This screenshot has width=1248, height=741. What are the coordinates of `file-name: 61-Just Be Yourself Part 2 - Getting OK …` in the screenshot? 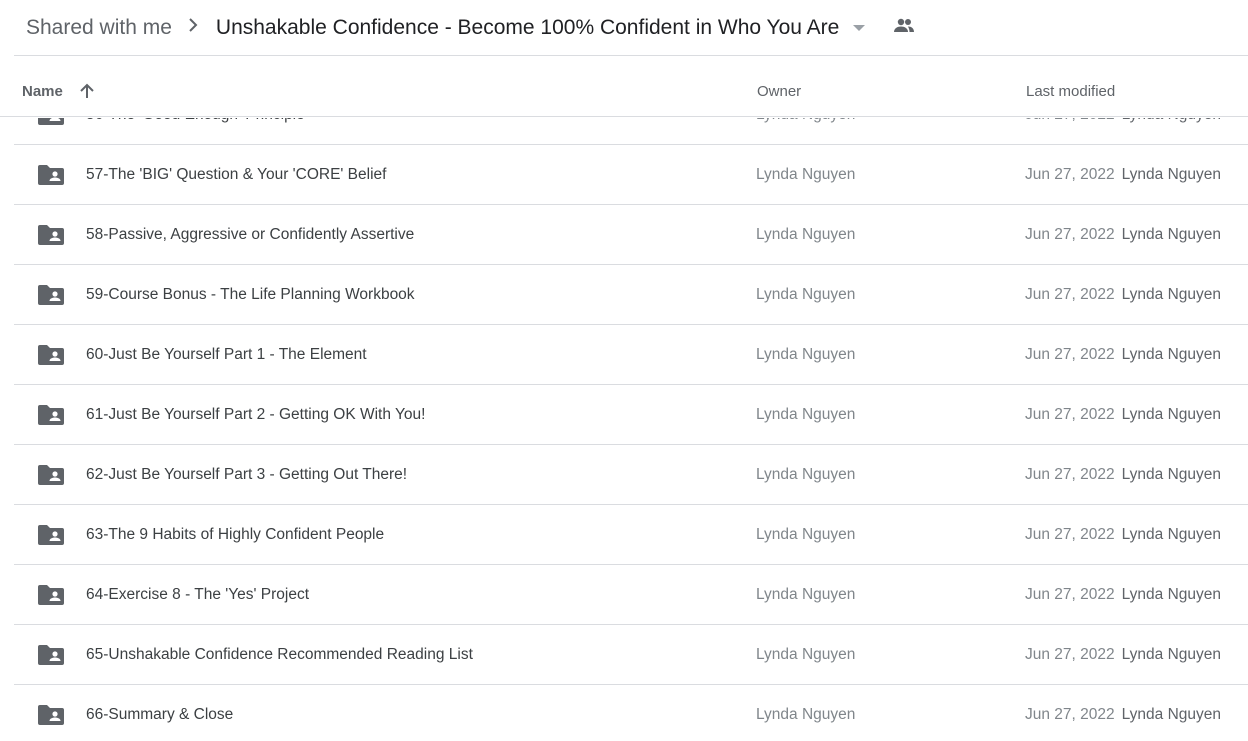 It's located at (255, 415).